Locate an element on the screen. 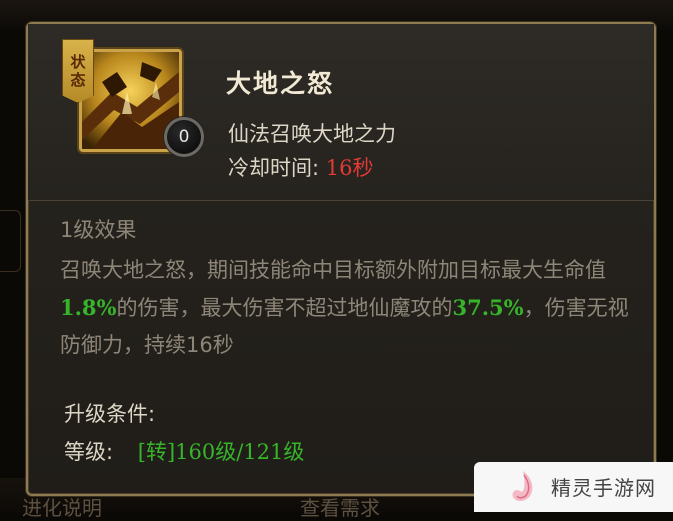 Image resolution: width=673 pixels, height=521 pixels. effect-title: 1级效果 is located at coordinates (98, 230).